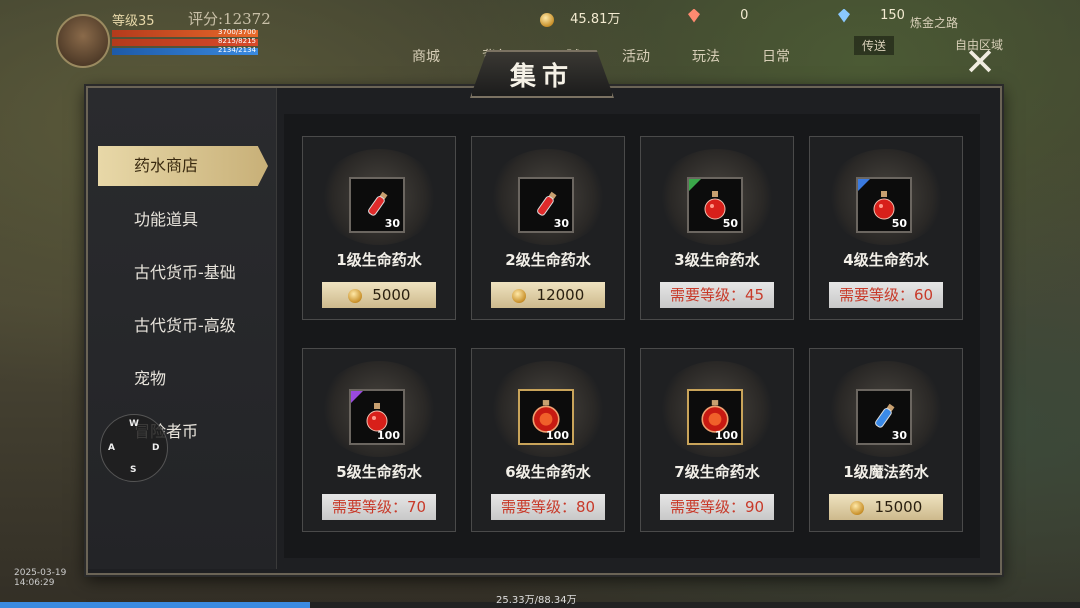  I want to click on joystick-d: D, so click(156, 448).